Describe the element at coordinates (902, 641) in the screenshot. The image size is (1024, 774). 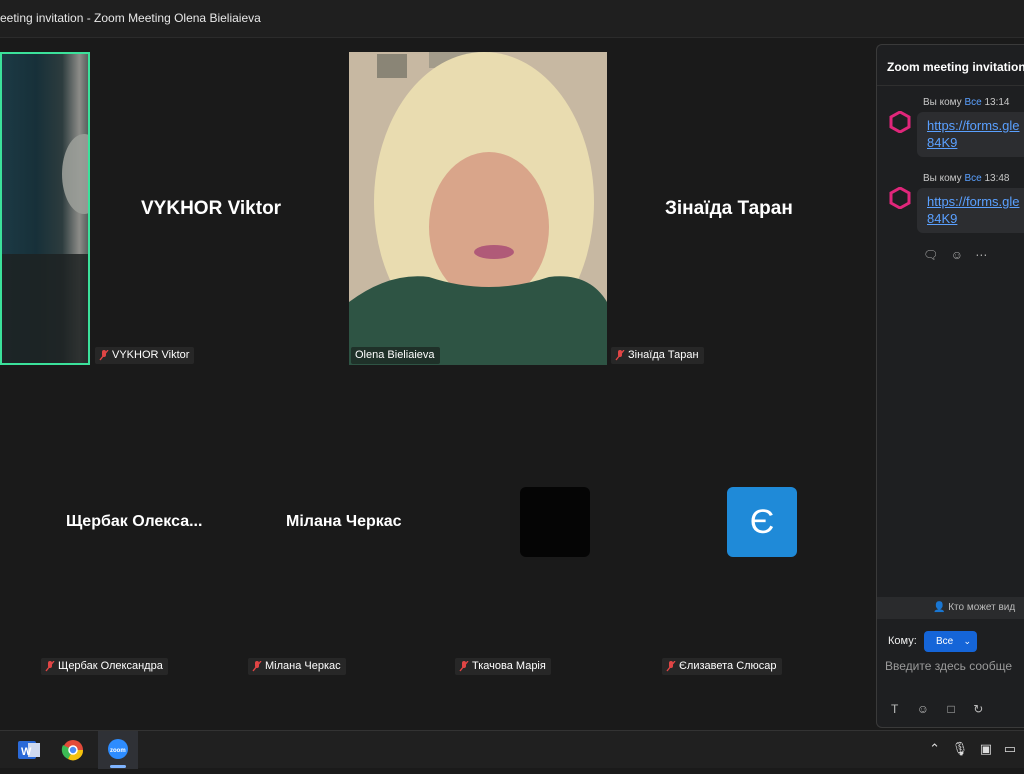
I see `send-to-label: Кому:` at that location.